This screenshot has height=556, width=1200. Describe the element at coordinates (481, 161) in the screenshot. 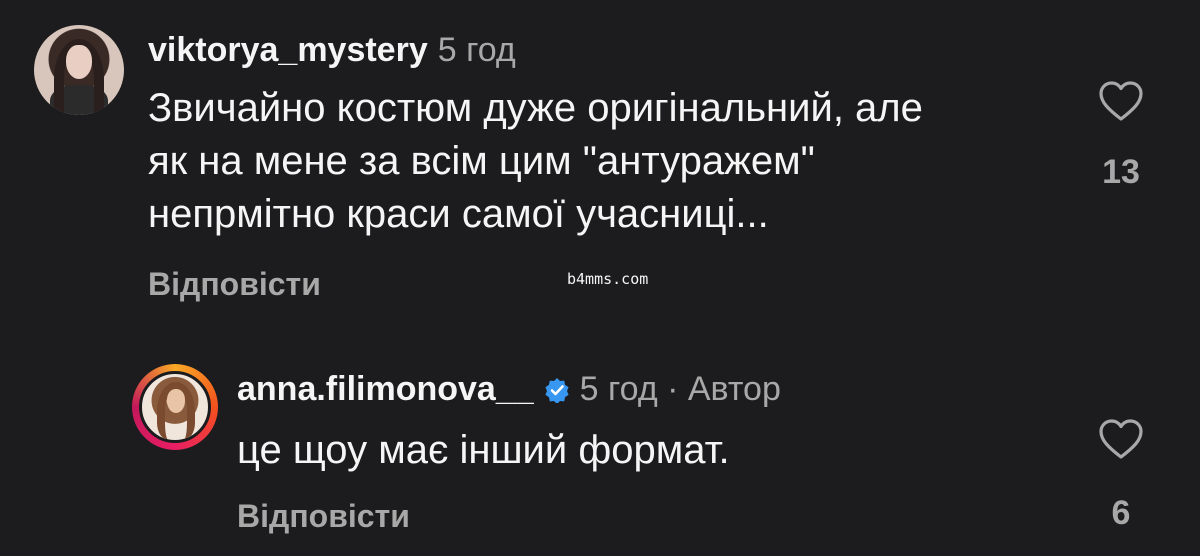

I see `comment-text-line: як на мене за всім цим "антуражем"` at that location.